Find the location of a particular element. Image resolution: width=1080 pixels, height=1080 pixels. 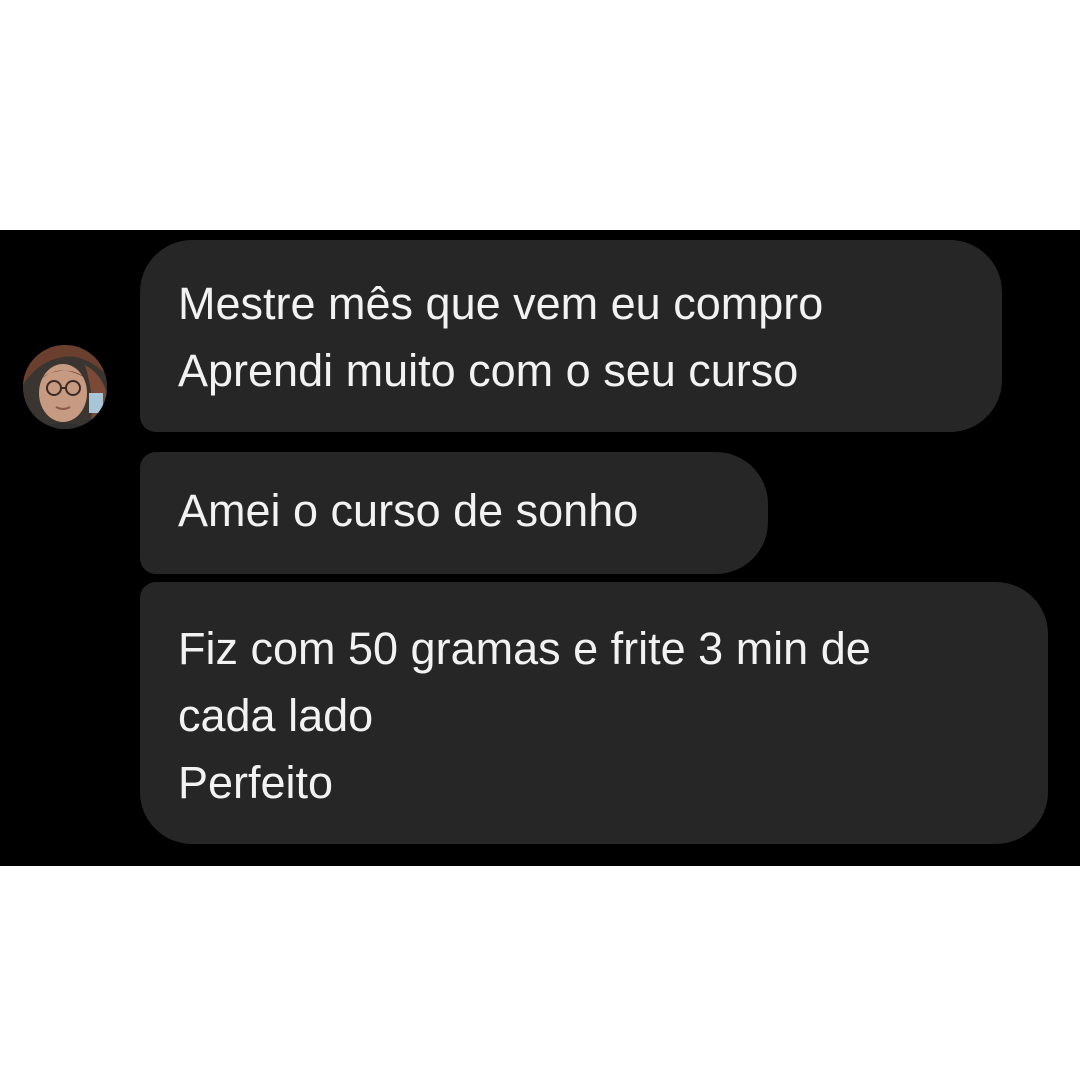

message-text-line: cada lado is located at coordinates (276, 715).